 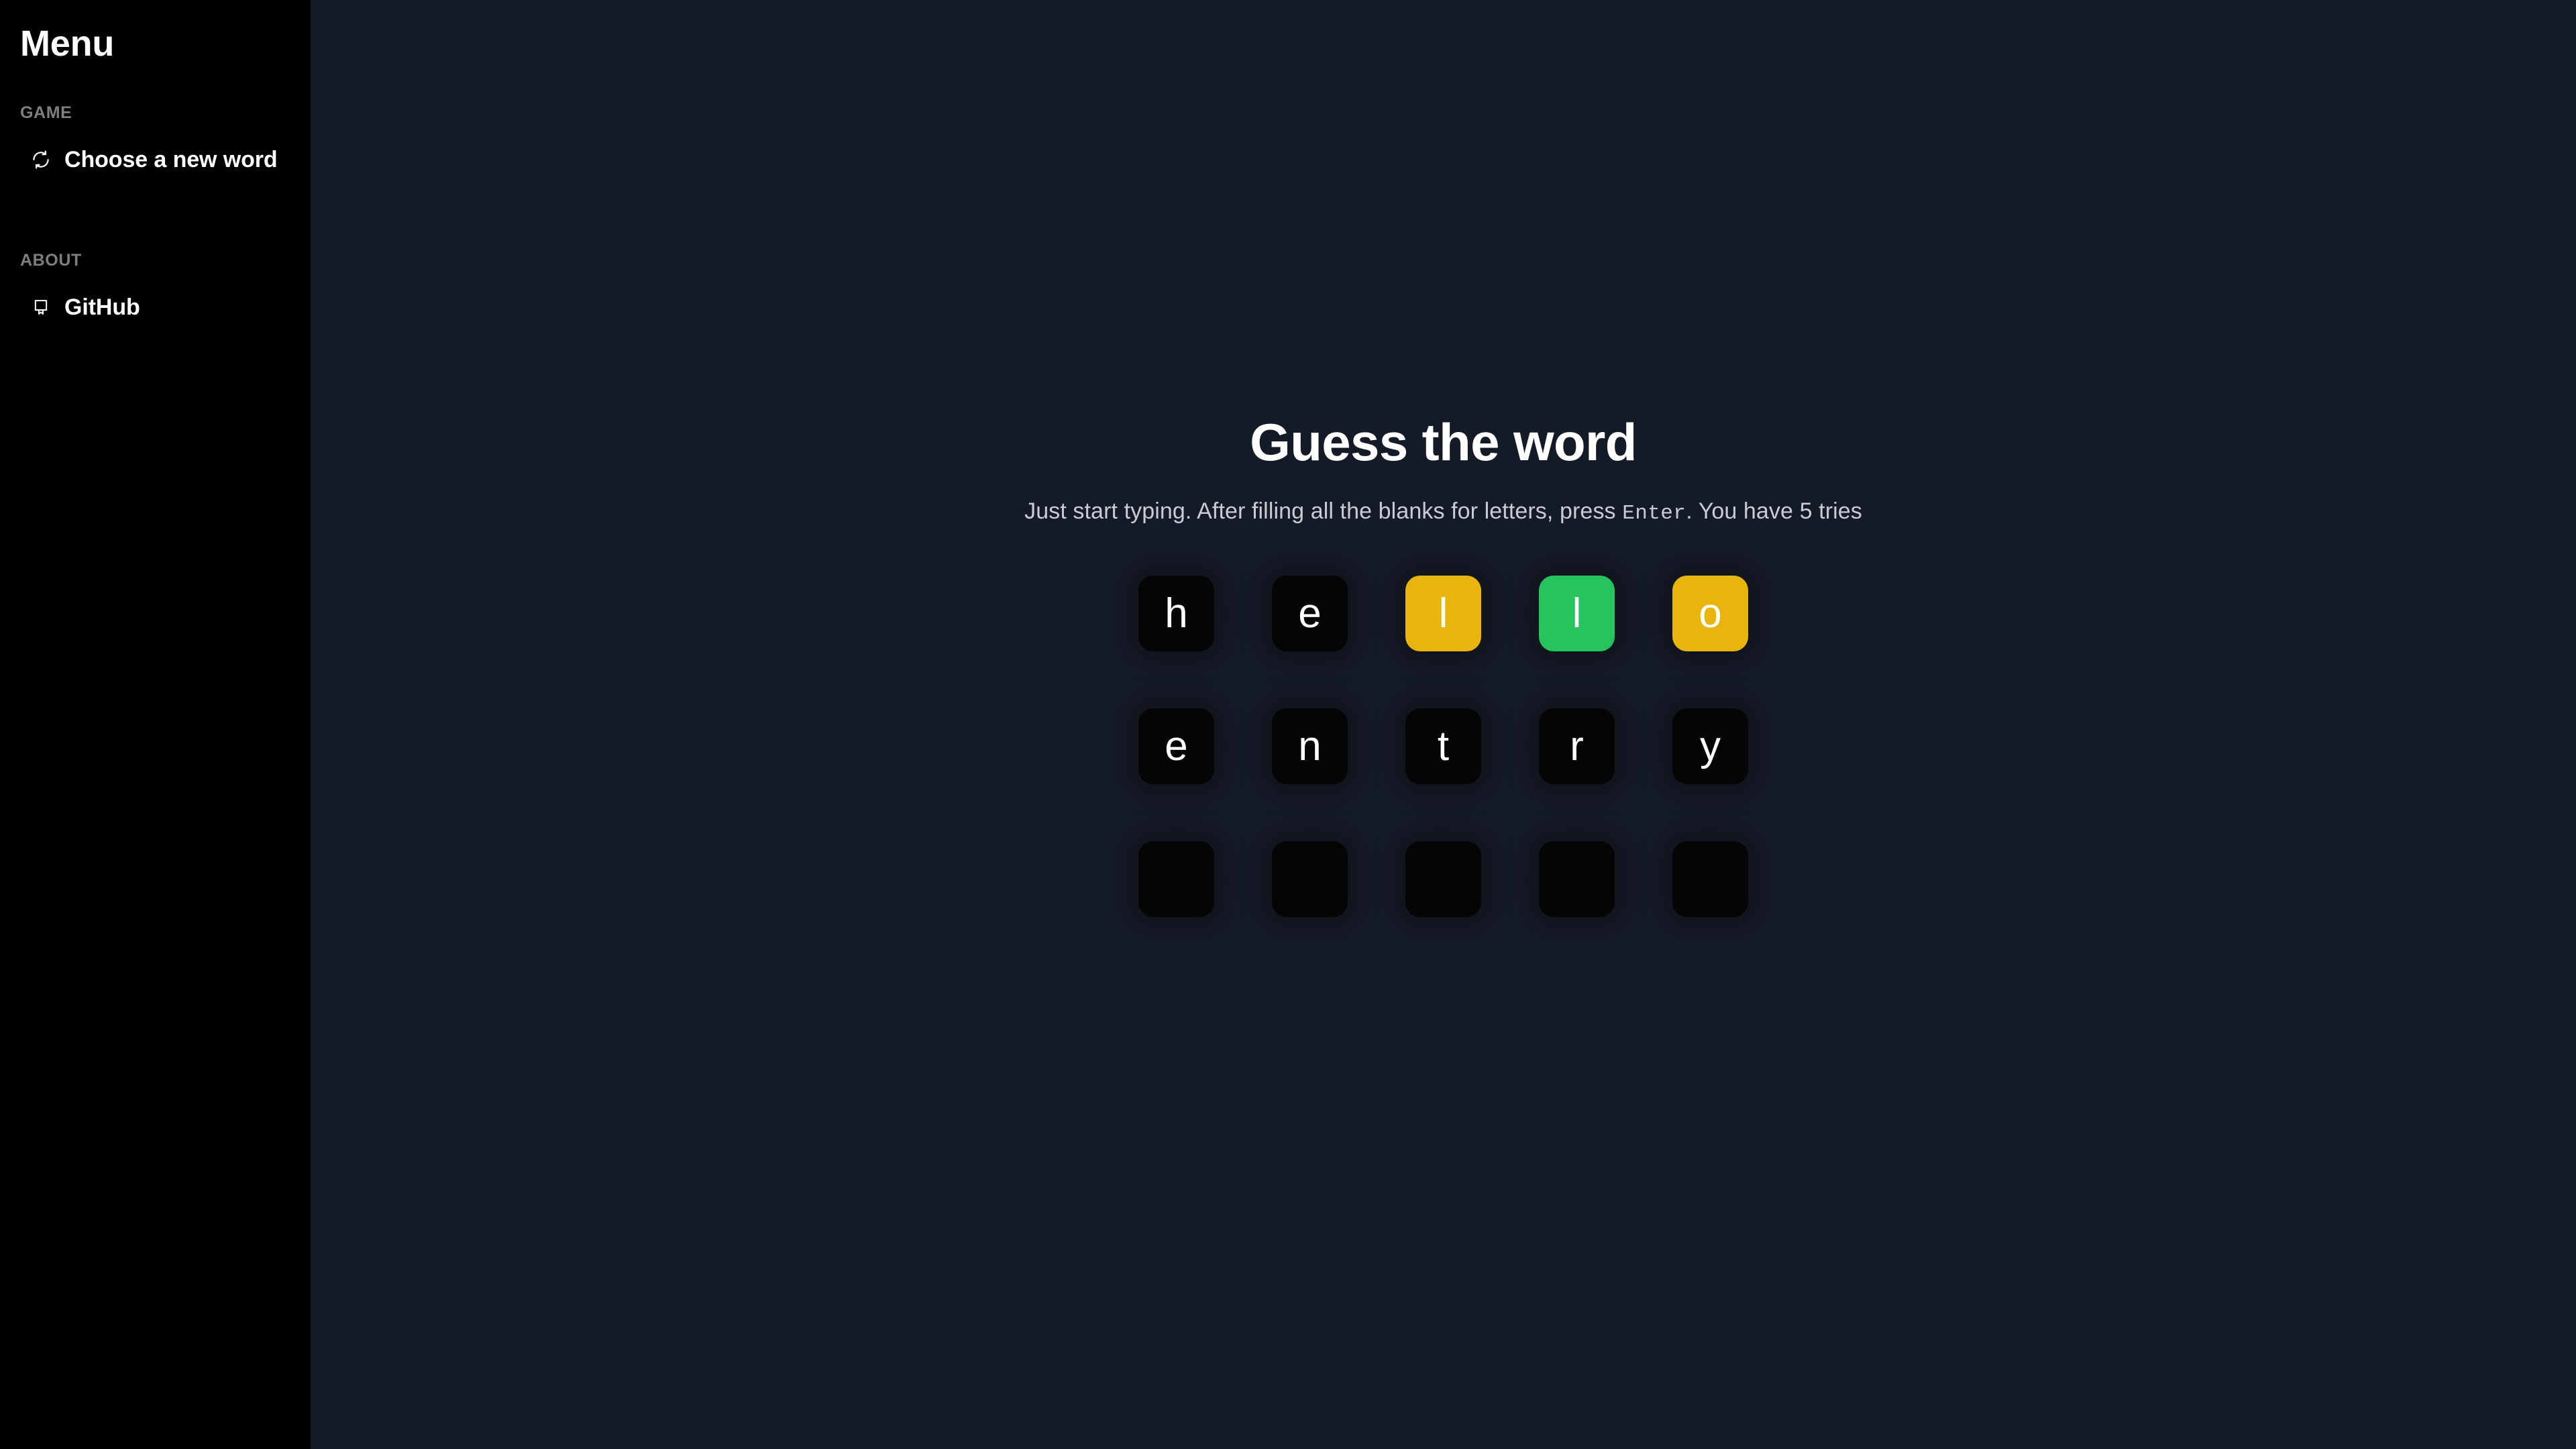 What do you see at coordinates (102, 307) in the screenshot?
I see `sidebar-item-label-github: GitHub` at bounding box center [102, 307].